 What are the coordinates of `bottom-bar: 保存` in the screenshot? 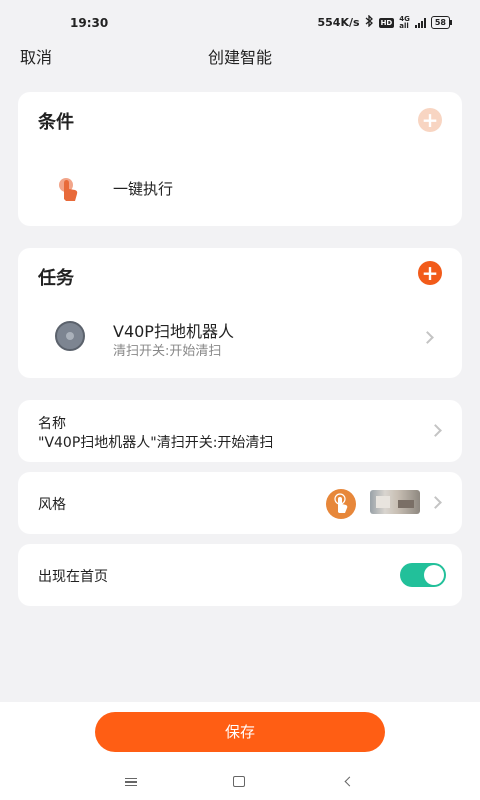 It's located at (240, 751).